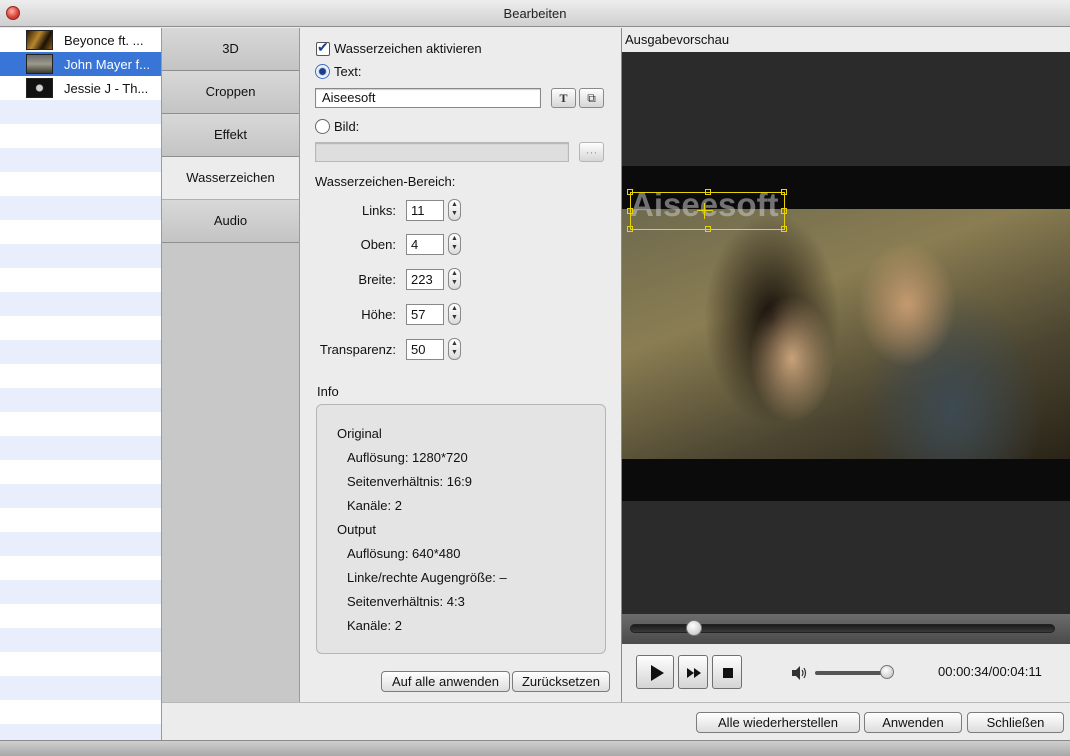  Describe the element at coordinates (348, 71) in the screenshot. I see `text-radio-label: Text:` at that location.